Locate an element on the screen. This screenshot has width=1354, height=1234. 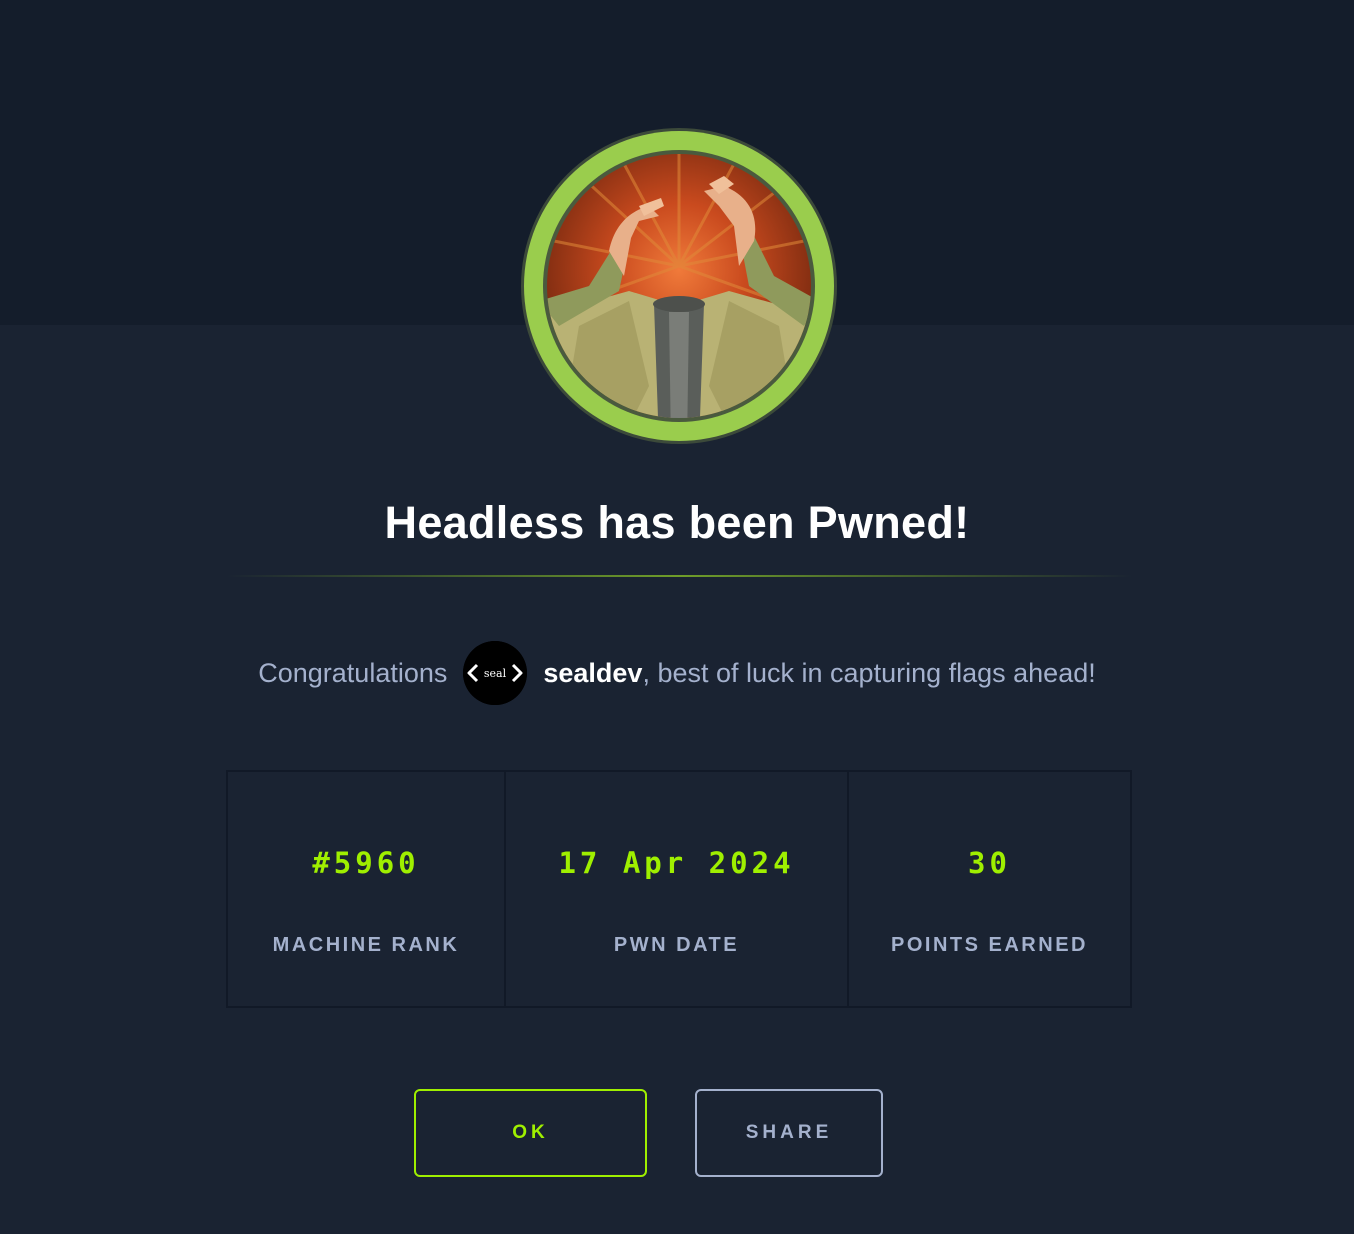
share-button: SHARE is located at coordinates (789, 1133).